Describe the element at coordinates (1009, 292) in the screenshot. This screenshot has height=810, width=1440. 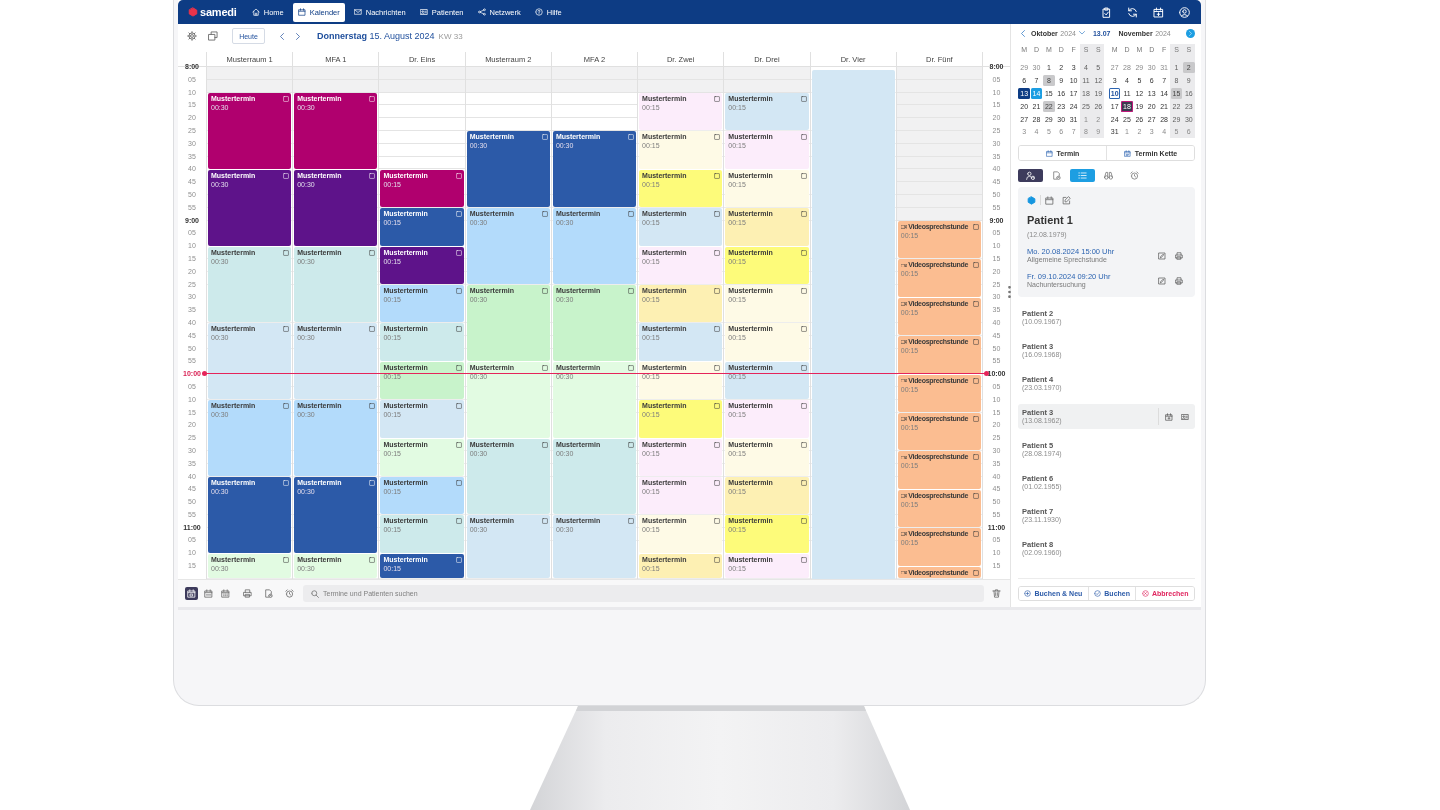
I see `drag-handle-icon` at that location.